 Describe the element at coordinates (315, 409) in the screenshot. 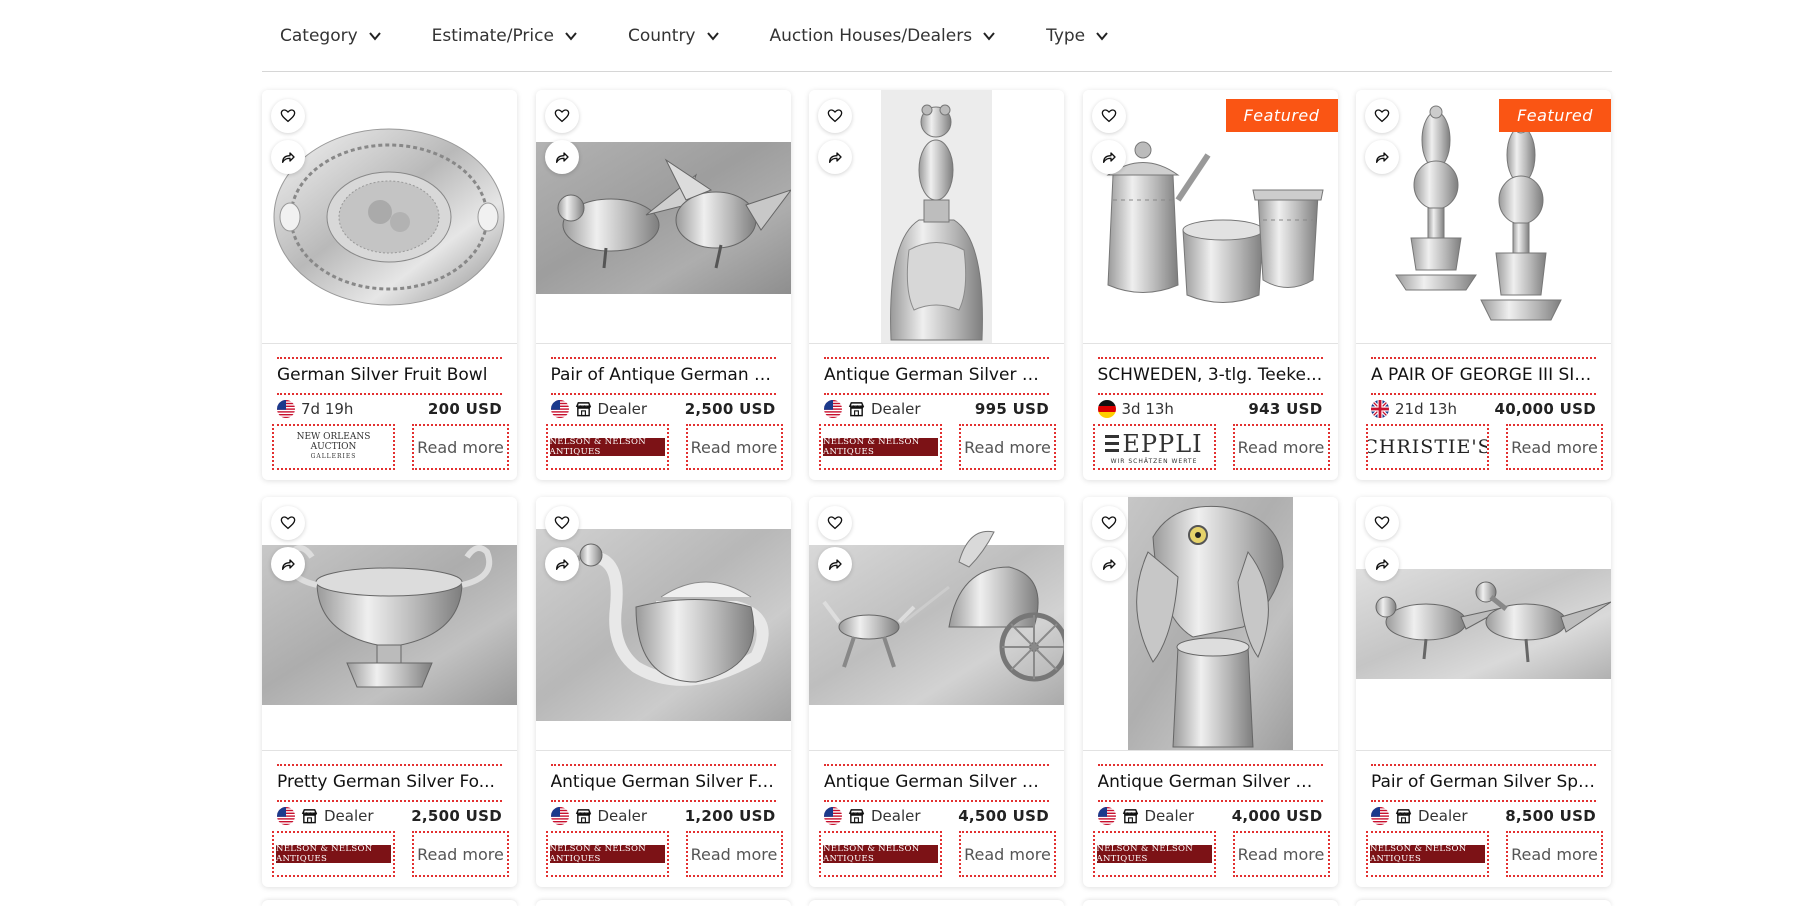

I see `meta-left: 7d 19h` at that location.